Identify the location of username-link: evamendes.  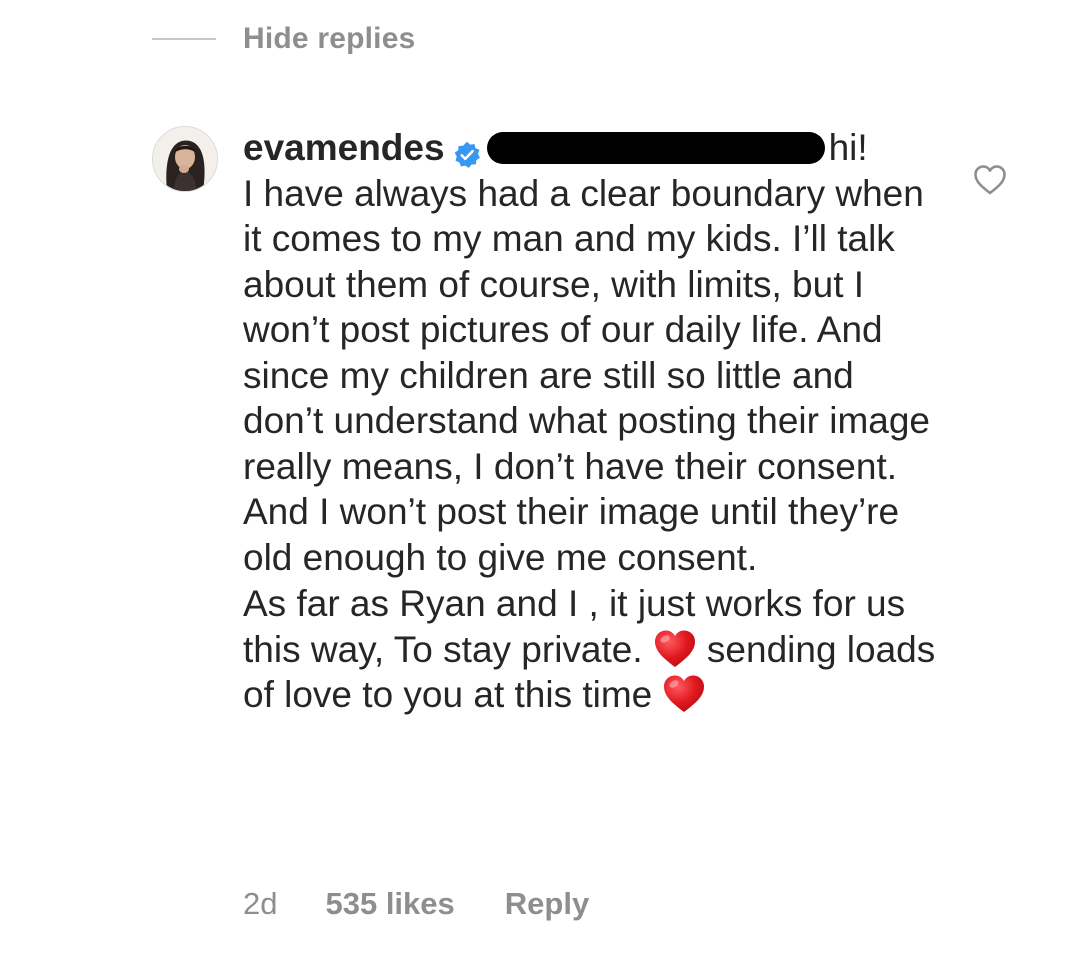
(344, 148).